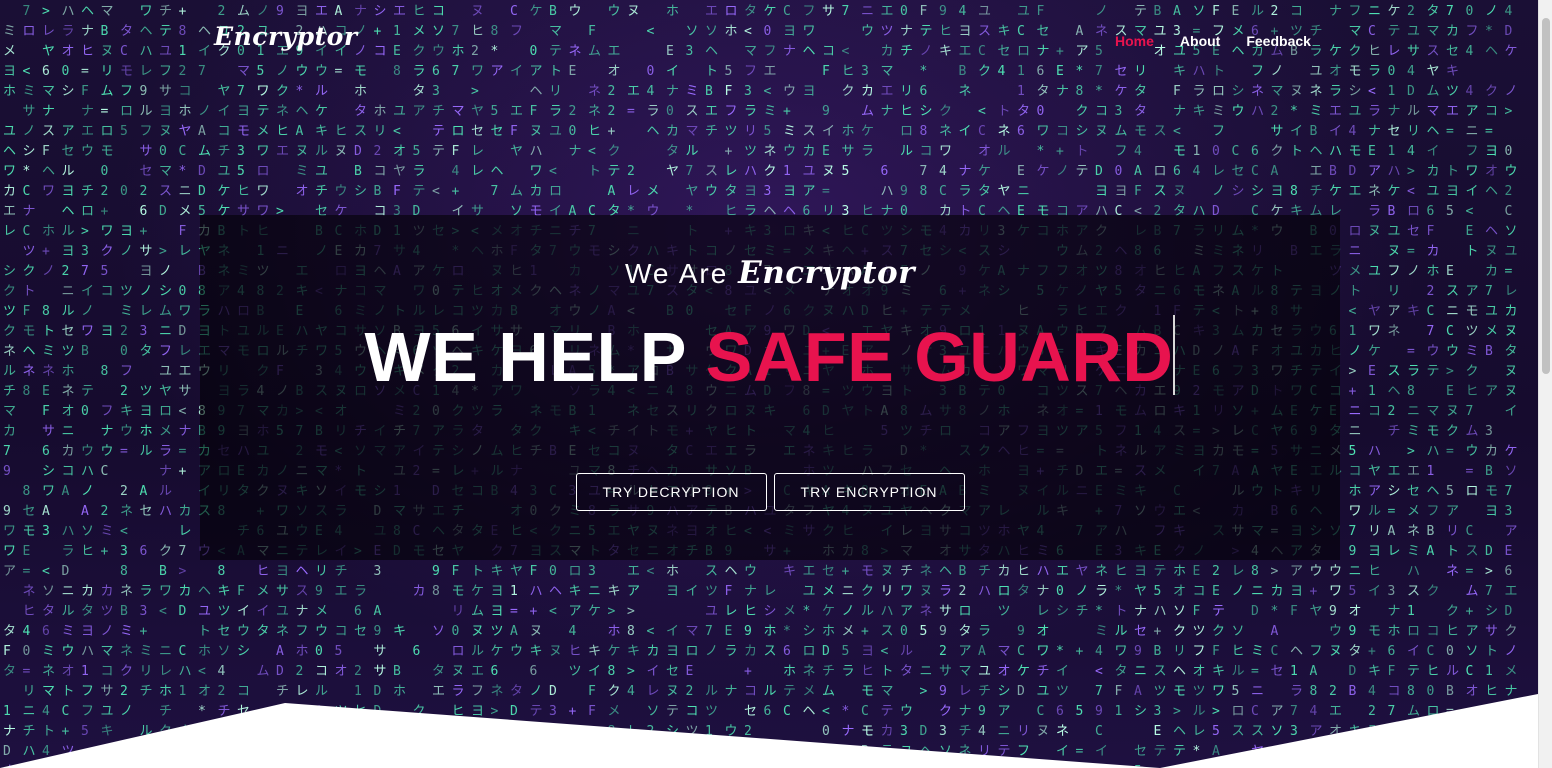 This screenshot has height=768, width=1552. Describe the element at coordinates (1546, 196) in the screenshot. I see `scrollbar-thumb` at that location.